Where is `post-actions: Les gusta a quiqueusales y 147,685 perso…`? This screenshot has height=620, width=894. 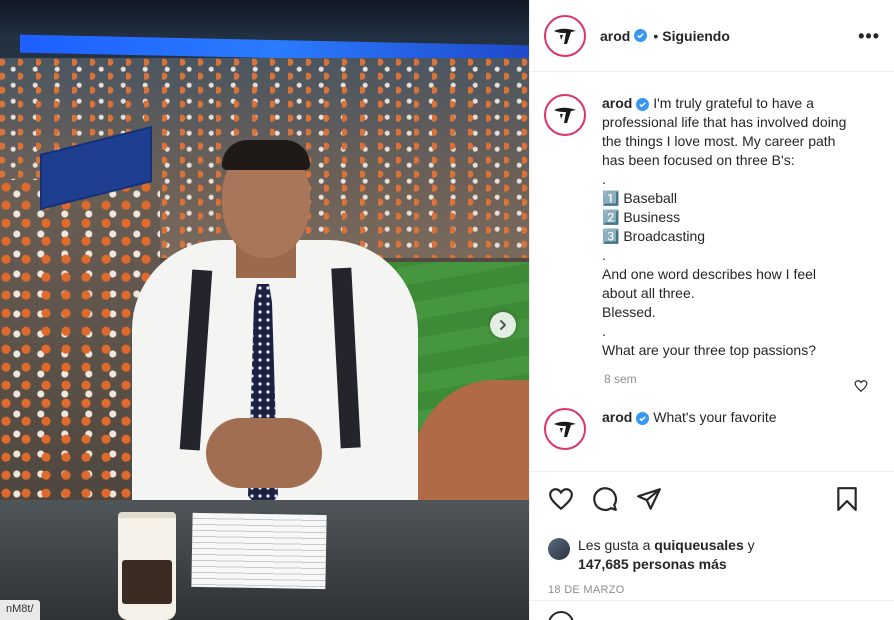
post-actions: Les gusta a quiqueusales y 147,685 perso… is located at coordinates (712, 533).